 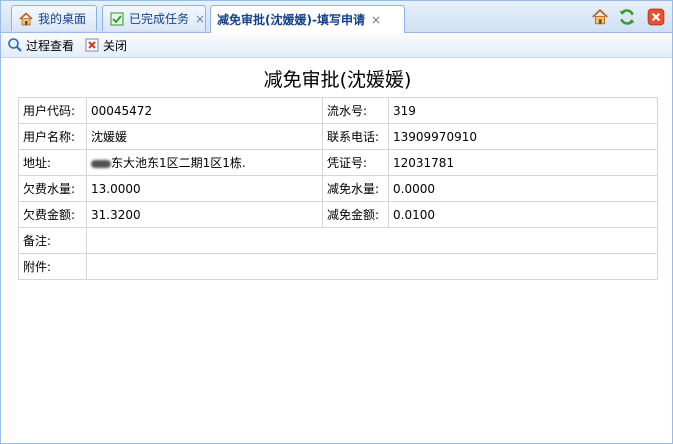 What do you see at coordinates (523, 214) in the screenshot?
I see `reduced-amount-value: 0.0100` at bounding box center [523, 214].